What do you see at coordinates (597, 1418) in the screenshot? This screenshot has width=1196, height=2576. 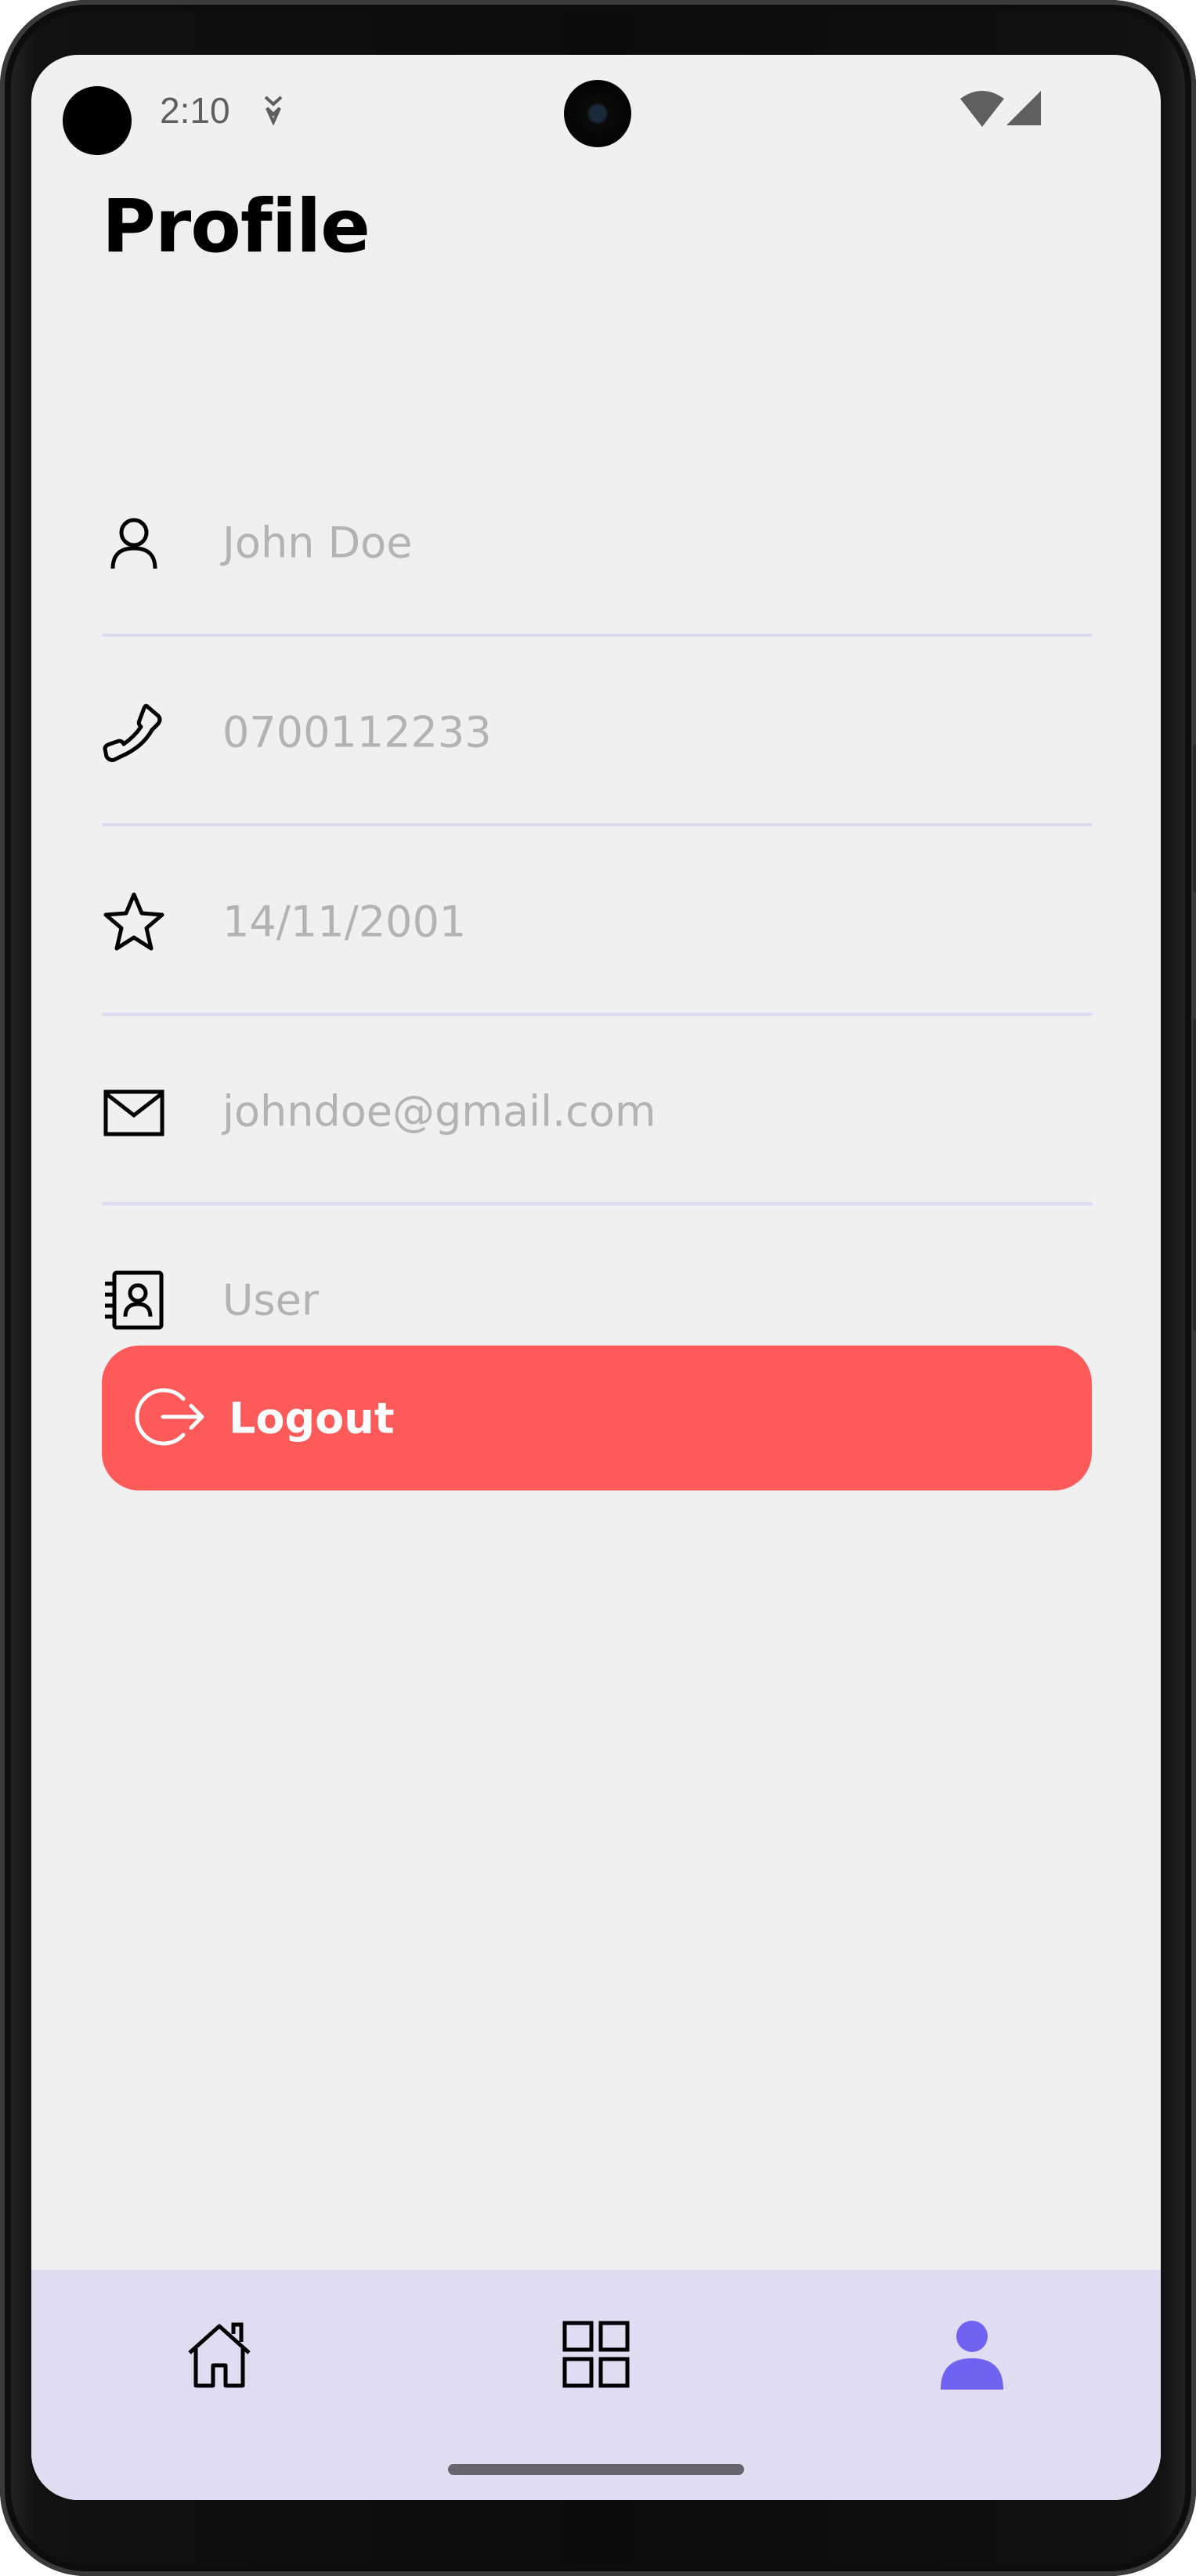 I see `logout-button: Logout` at bounding box center [597, 1418].